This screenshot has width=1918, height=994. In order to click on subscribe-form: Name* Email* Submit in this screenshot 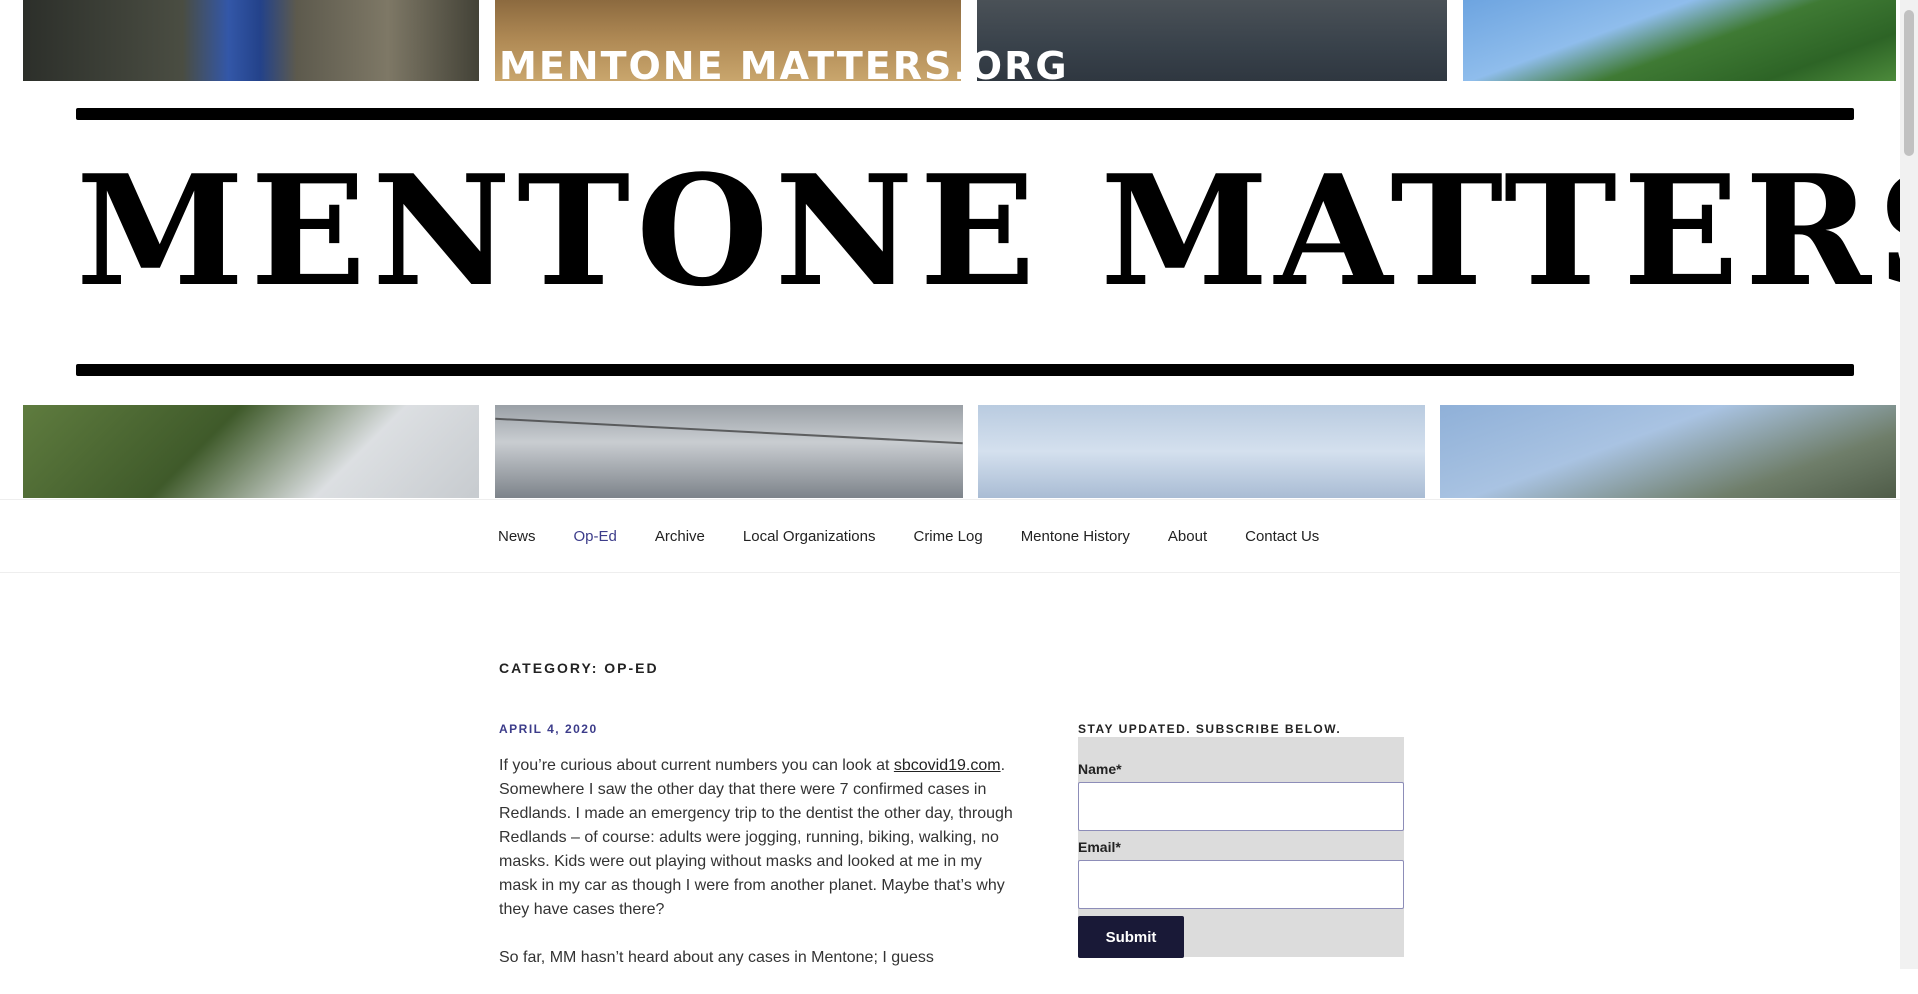, I will do `click(1241, 847)`.